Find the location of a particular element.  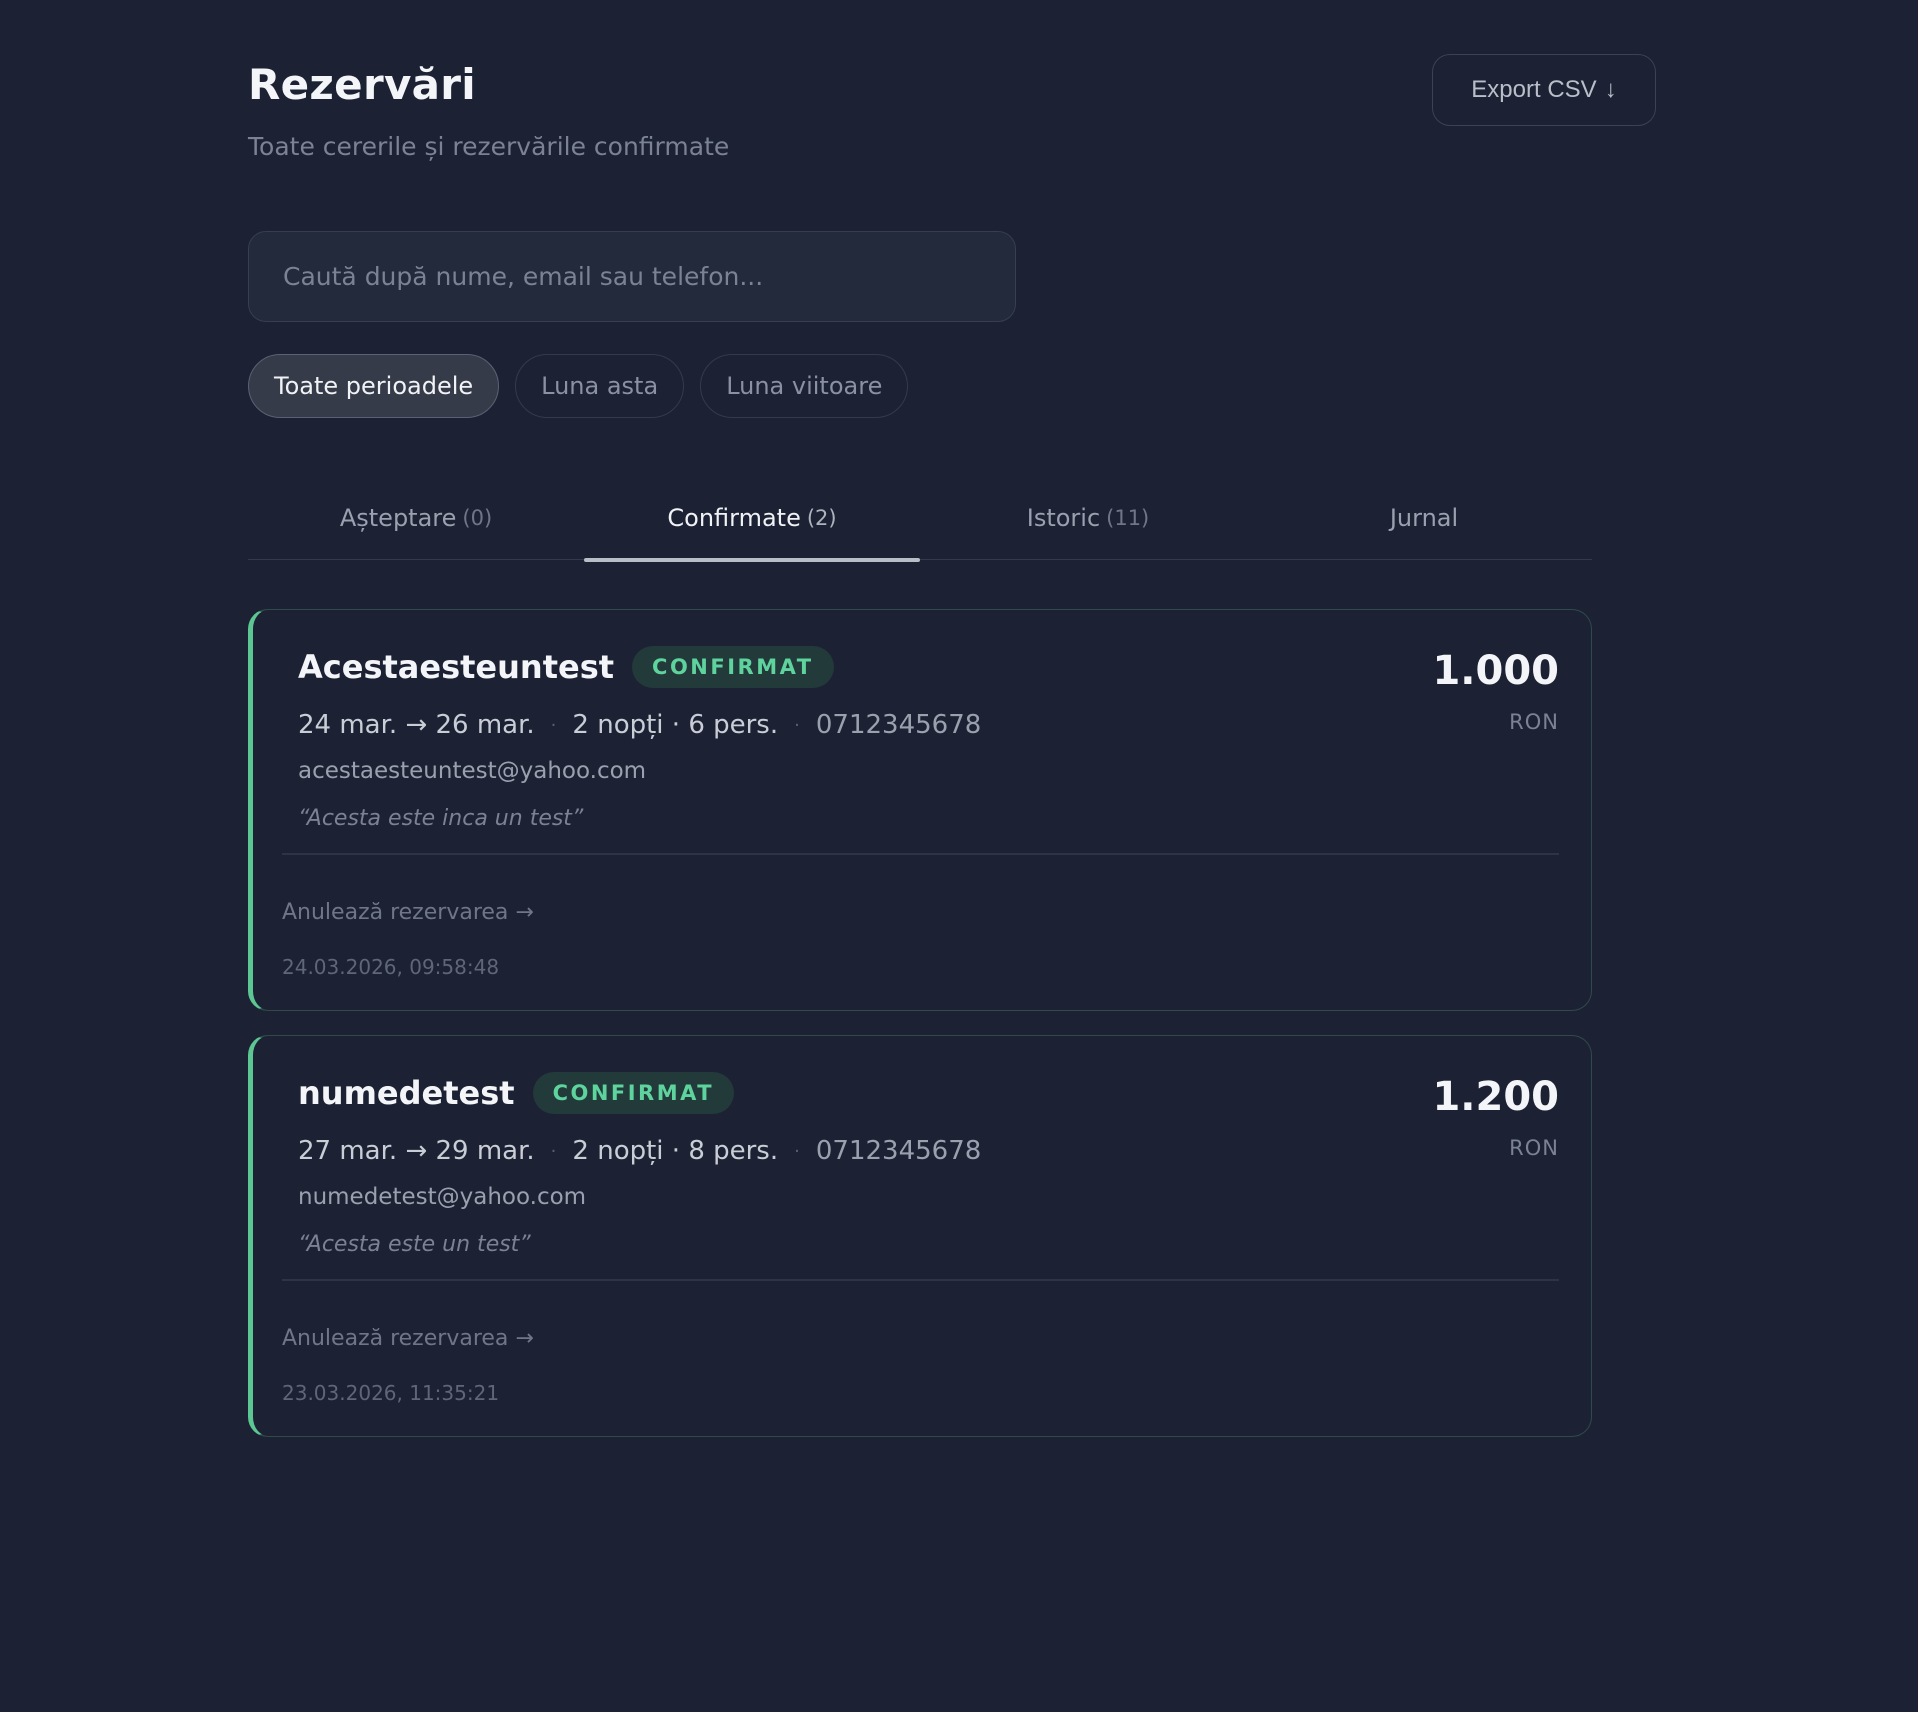

search-field is located at coordinates (632, 276).